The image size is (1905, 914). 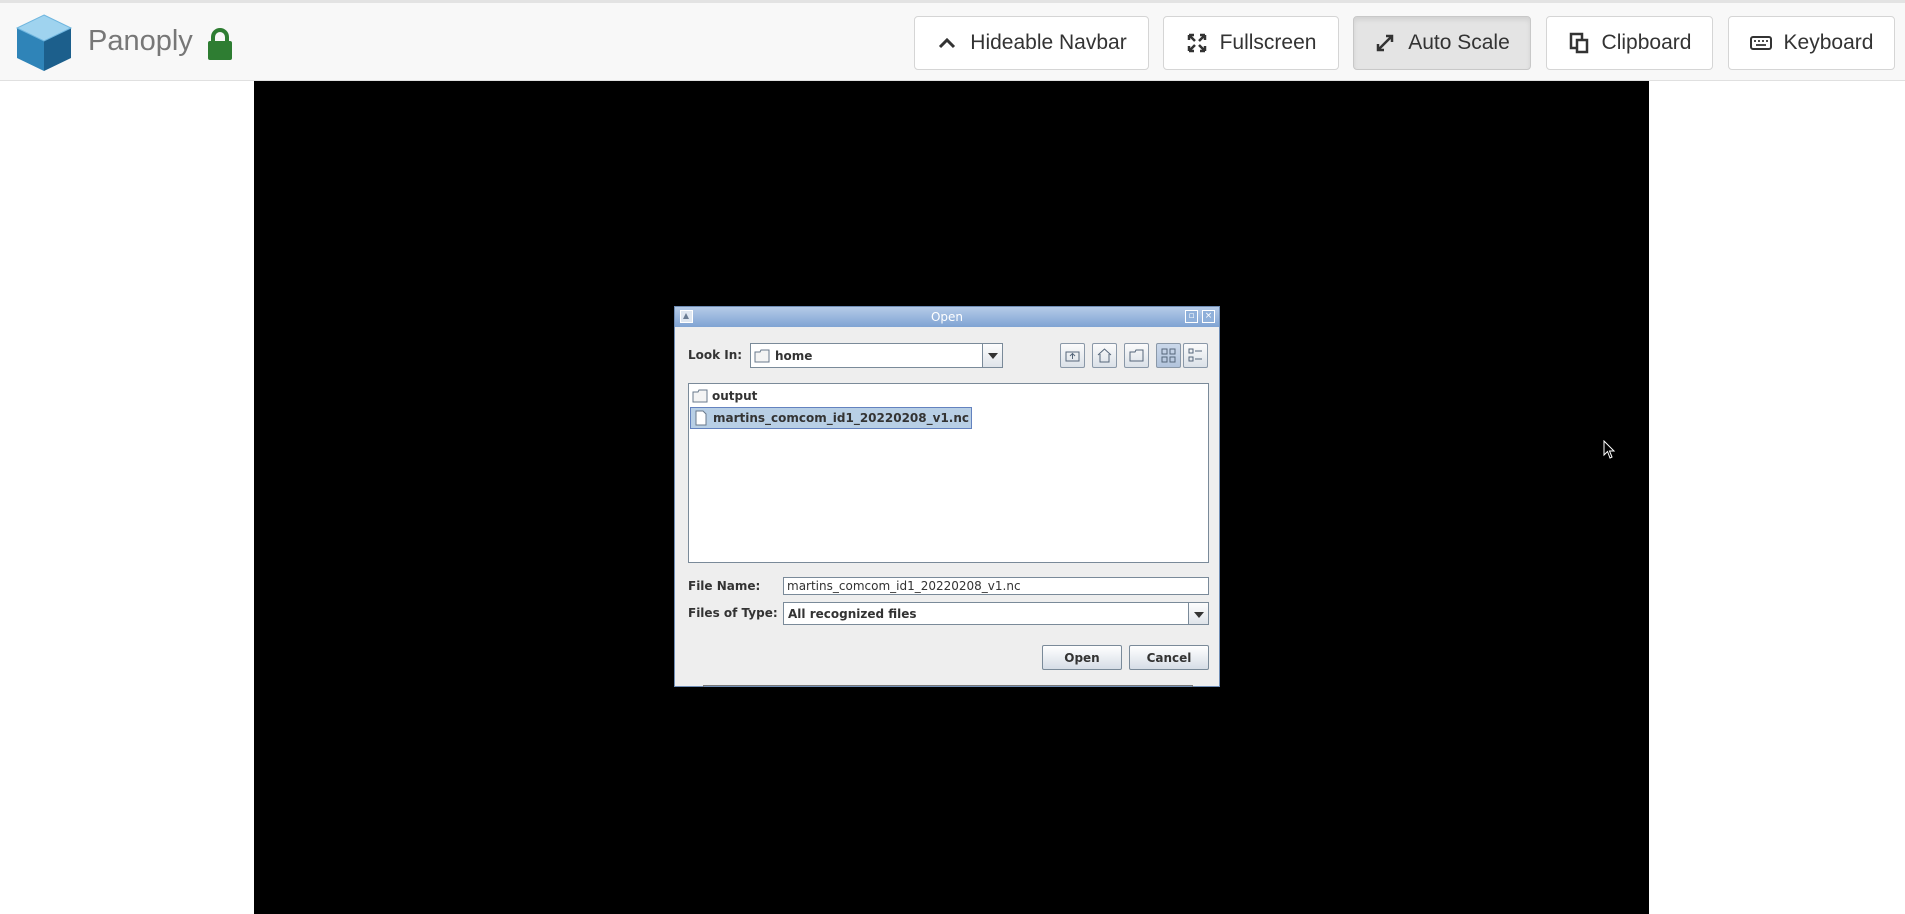 I want to click on list-item: output, so click(x=724, y=396).